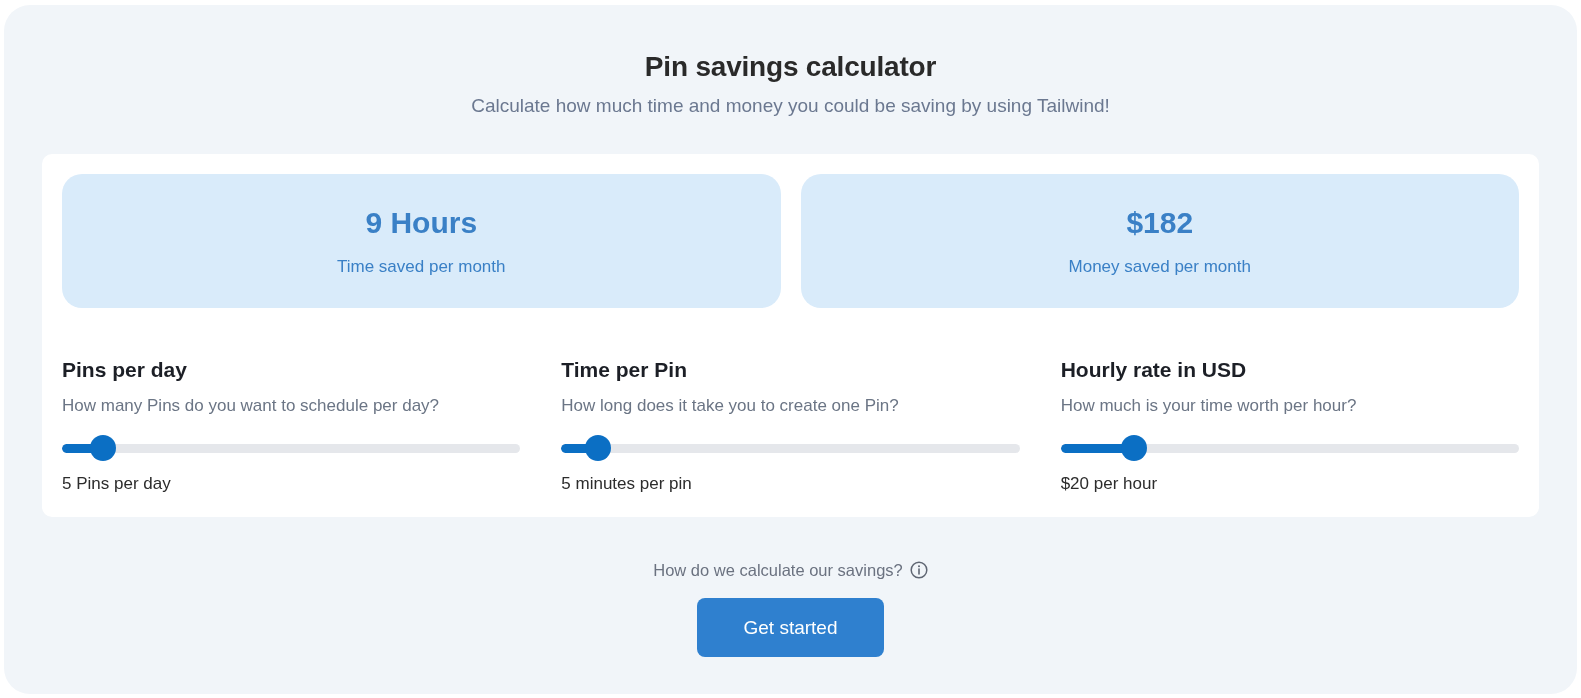 The image size is (1581, 698). What do you see at coordinates (421, 223) in the screenshot?
I see `result-value: 9 Hours` at bounding box center [421, 223].